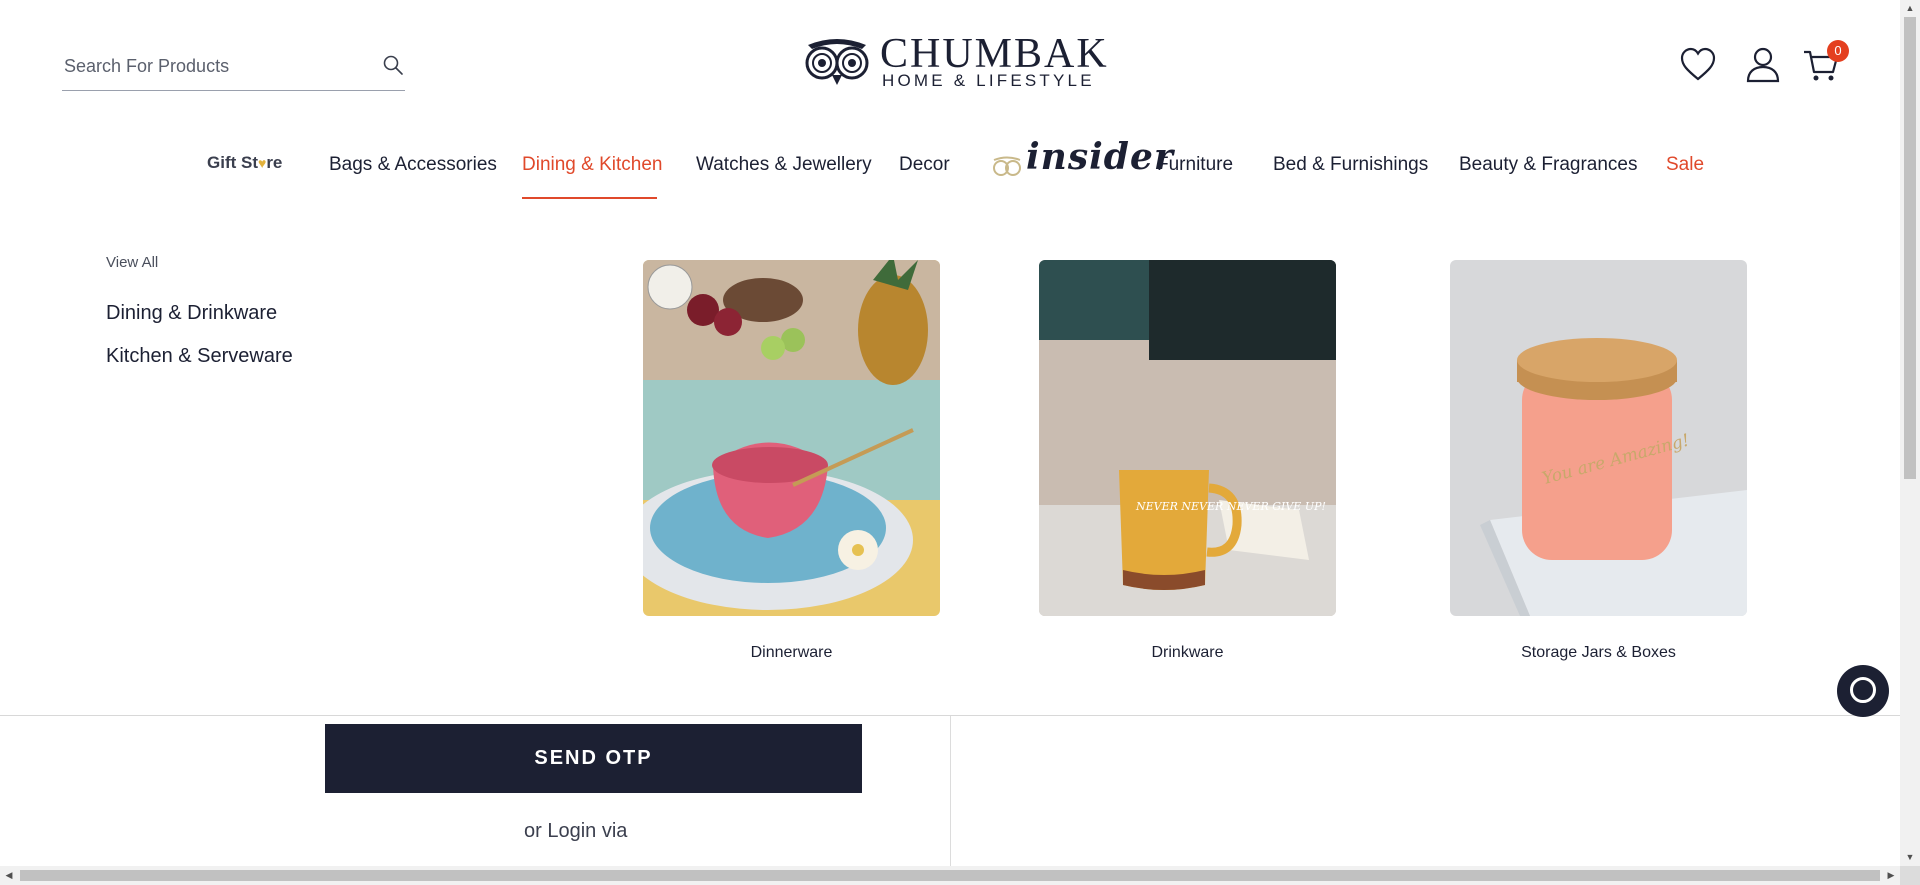 This screenshot has height=885, width=1920. I want to click on chat-bubble-button, so click(1863, 691).